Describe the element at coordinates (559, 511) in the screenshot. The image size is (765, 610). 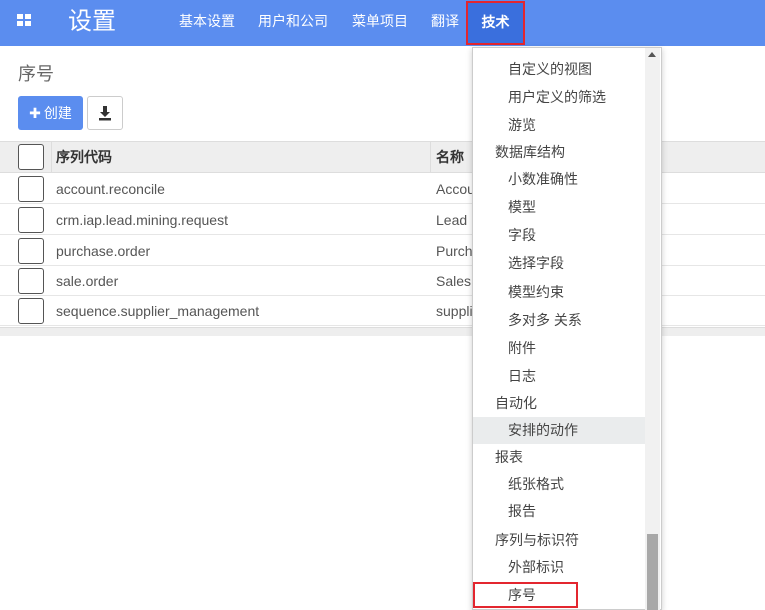
I see `menu-item-reports: 报告` at that location.